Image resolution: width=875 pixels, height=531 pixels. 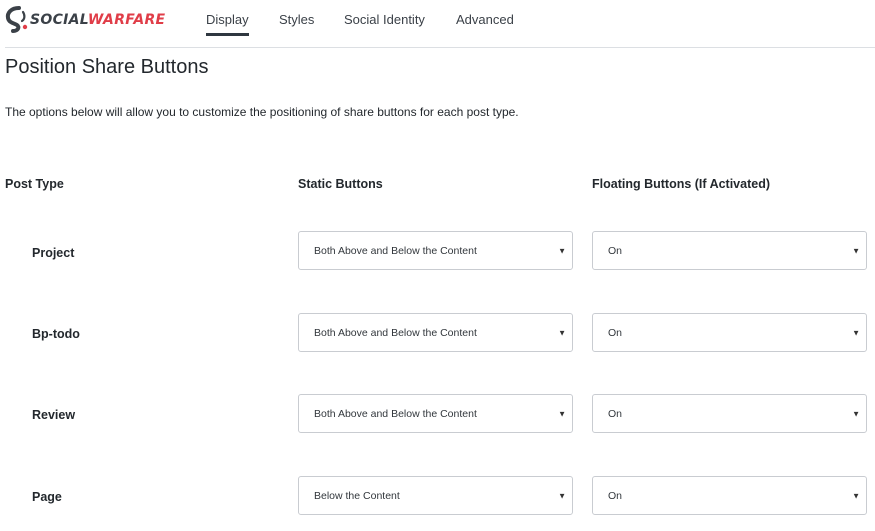 I want to click on floating-buttons-select-bp-todo: On ▼, so click(x=729, y=332).